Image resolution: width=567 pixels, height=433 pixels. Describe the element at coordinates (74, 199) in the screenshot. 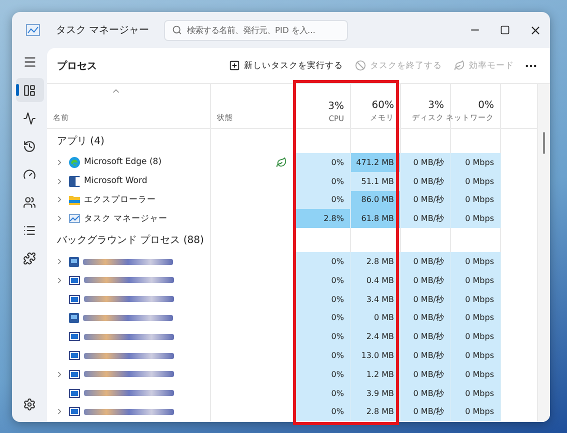

I see `folder-icon` at that location.